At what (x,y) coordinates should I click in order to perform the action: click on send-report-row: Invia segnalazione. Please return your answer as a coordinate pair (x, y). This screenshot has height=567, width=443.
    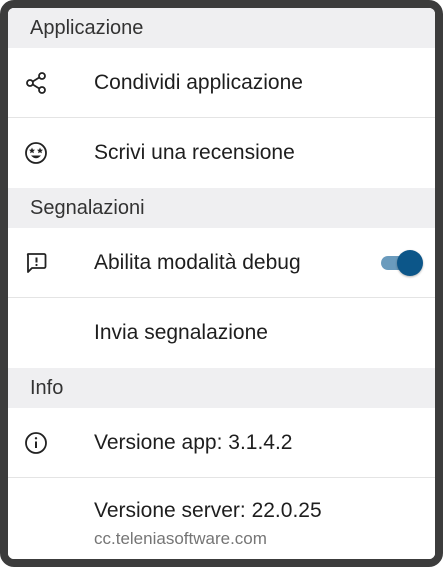
    Looking at the image, I should click on (221, 333).